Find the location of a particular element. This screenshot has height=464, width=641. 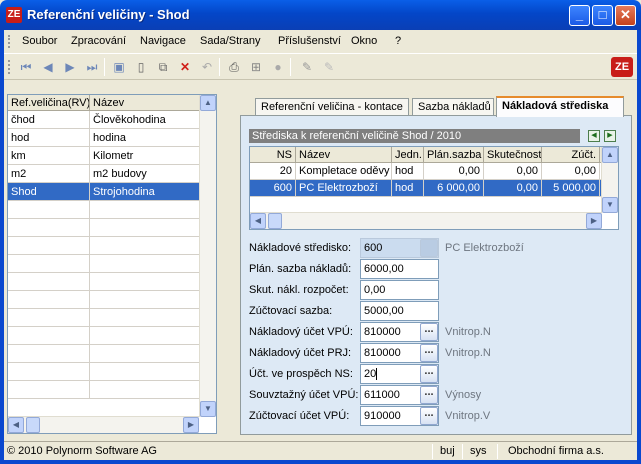

prev-page-icon: ◀ is located at coordinates (594, 136).